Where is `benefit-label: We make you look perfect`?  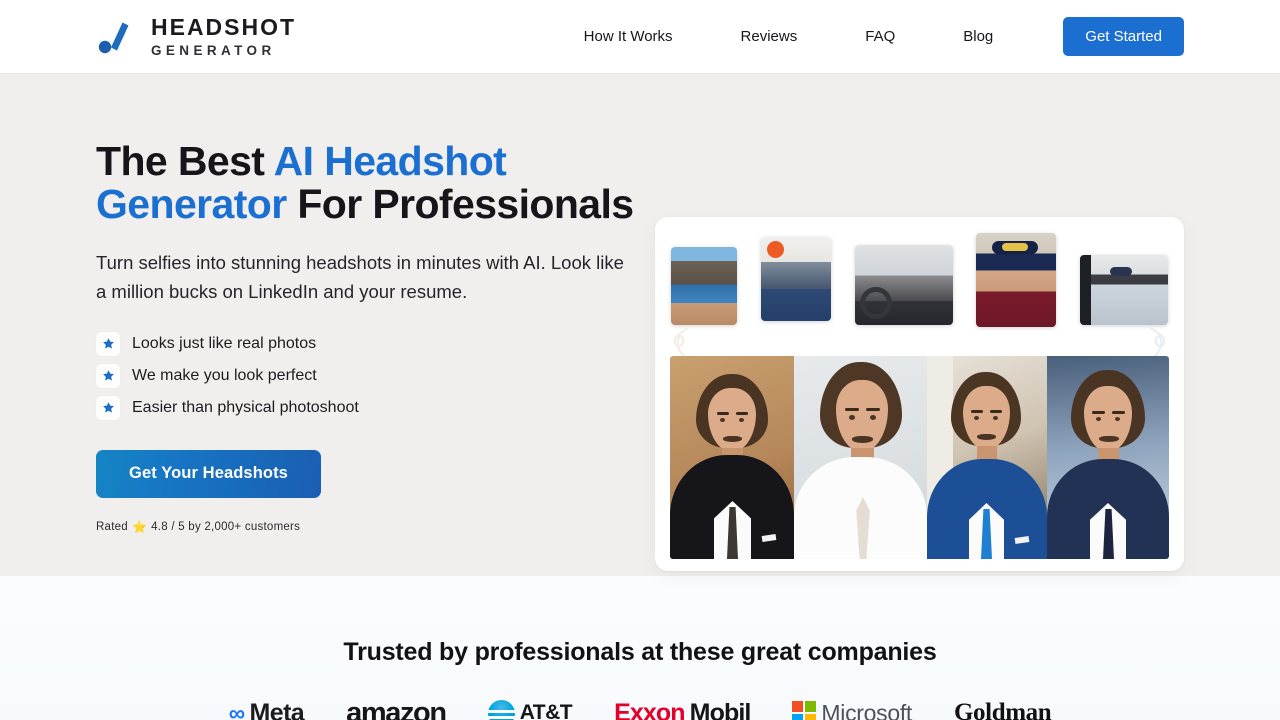 benefit-label: We make you look perfect is located at coordinates (224, 375).